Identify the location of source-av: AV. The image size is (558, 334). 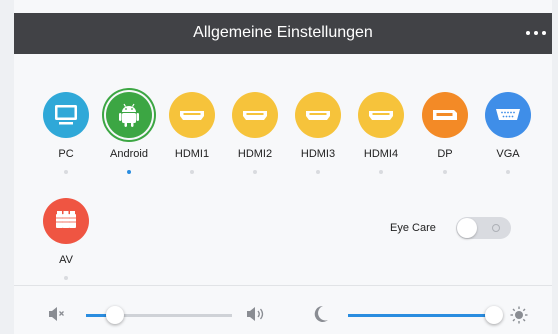
(66, 239).